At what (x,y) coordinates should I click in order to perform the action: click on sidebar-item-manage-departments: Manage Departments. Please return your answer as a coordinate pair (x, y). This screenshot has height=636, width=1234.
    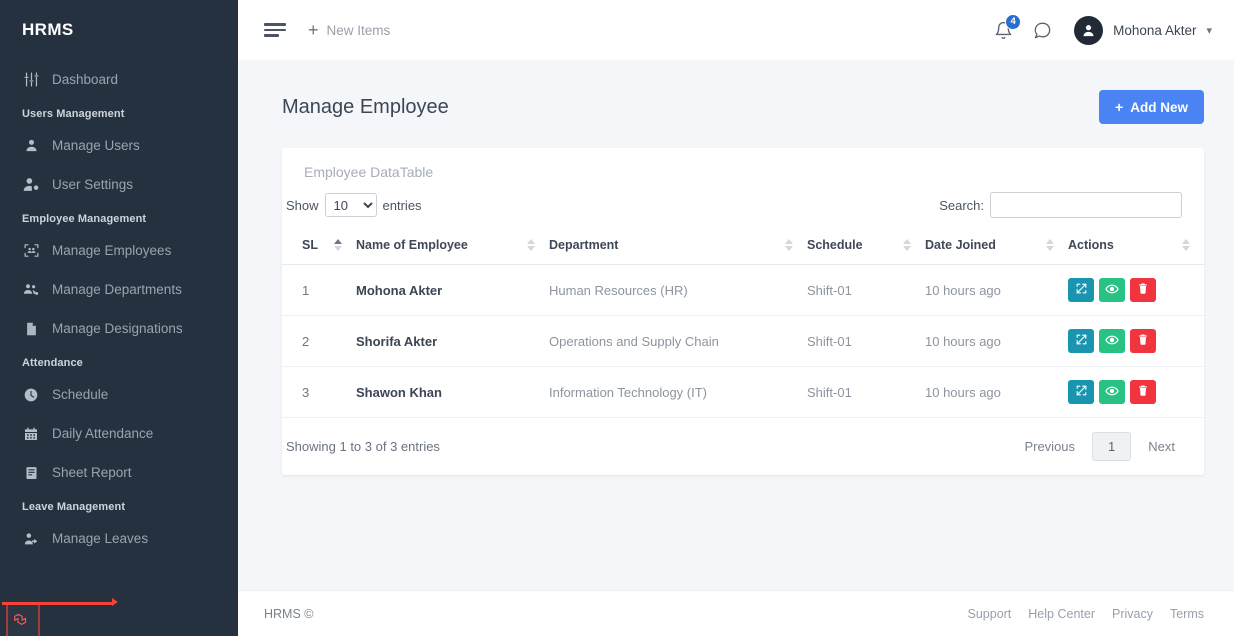
    Looking at the image, I should click on (119, 289).